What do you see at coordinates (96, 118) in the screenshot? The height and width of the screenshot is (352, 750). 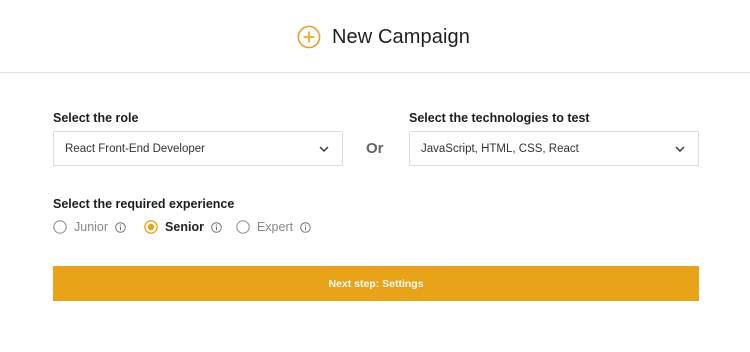 I see `role-label: Select the role` at bounding box center [96, 118].